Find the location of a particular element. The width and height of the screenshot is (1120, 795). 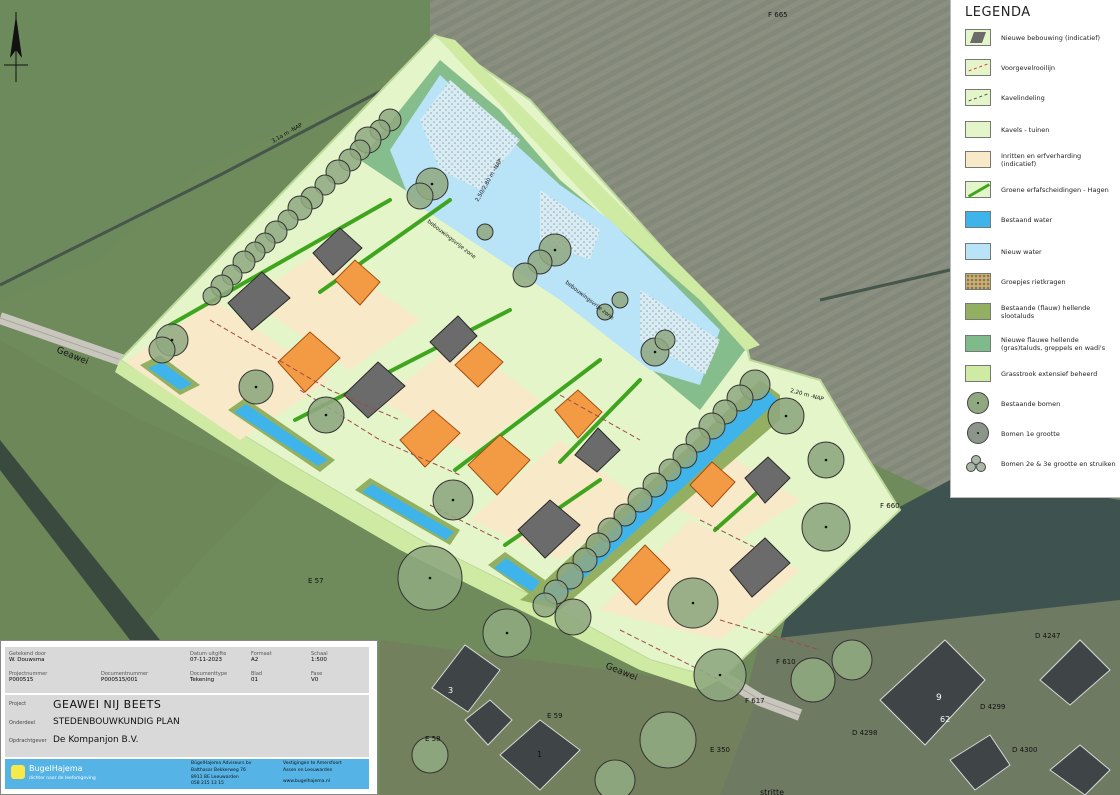

parcel-label-f665: F 665 is located at coordinates (778, 15).